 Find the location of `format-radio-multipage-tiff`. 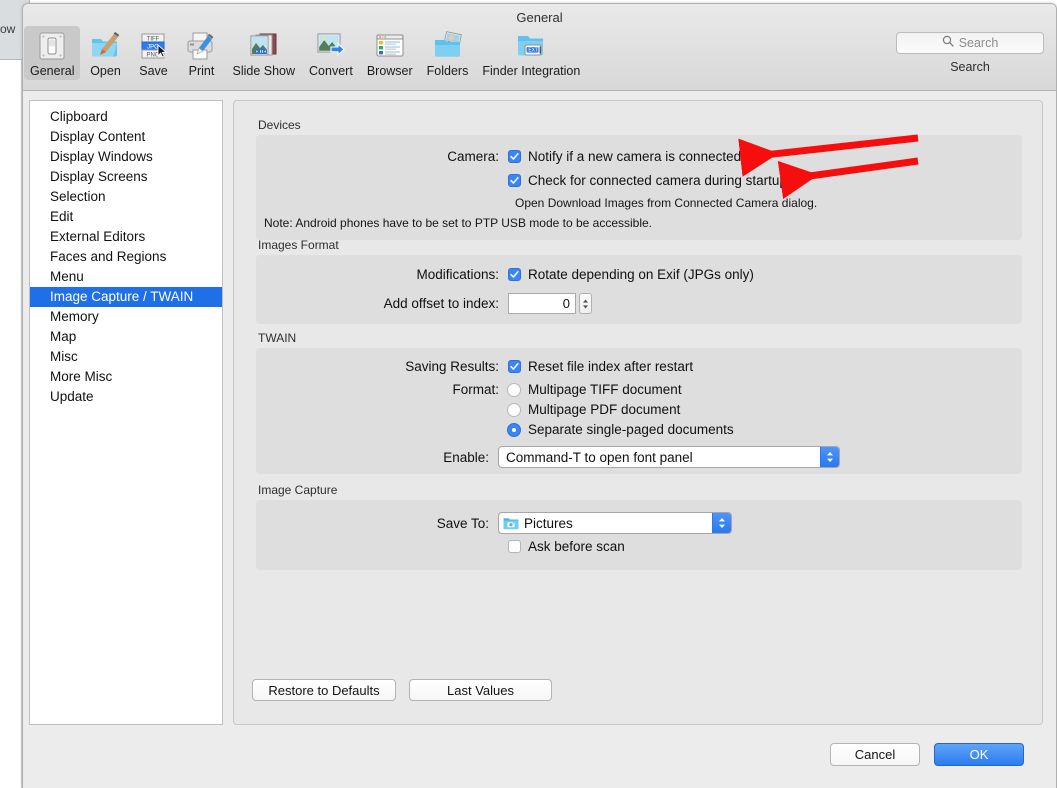

format-radio-multipage-tiff is located at coordinates (514, 389).